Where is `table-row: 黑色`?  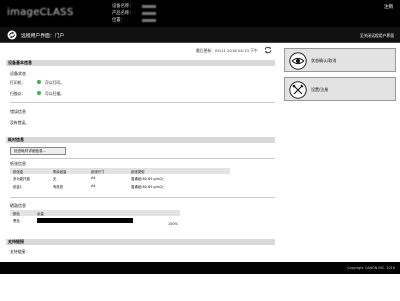 table-row: 黑色 is located at coordinates (95, 220).